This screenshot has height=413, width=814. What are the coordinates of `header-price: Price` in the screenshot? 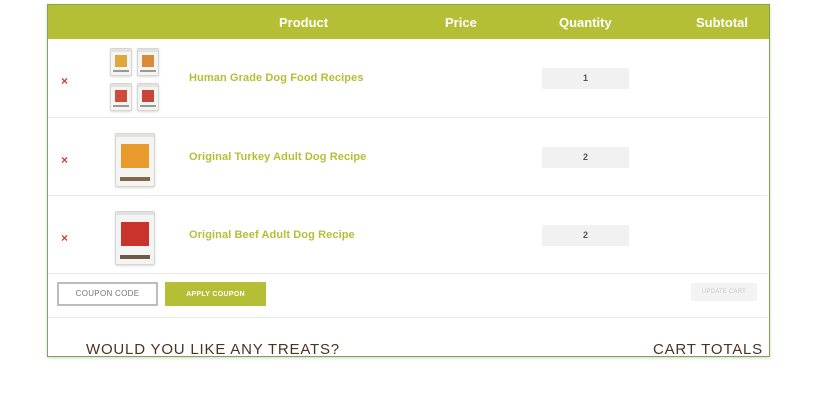 It's located at (461, 22).